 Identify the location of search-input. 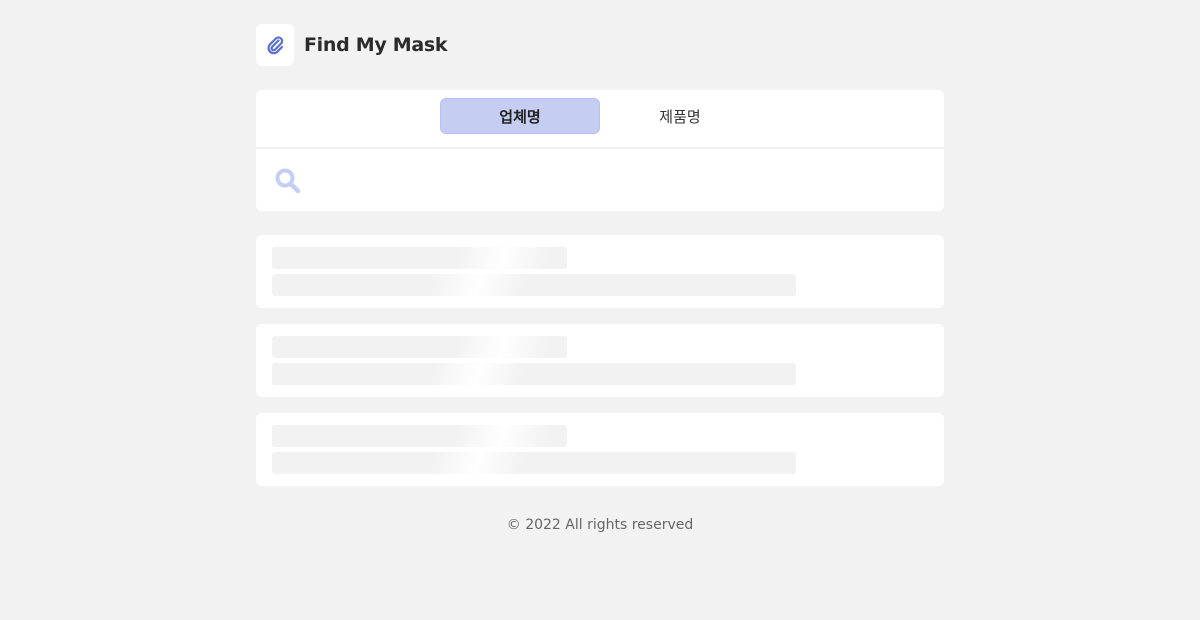
(616, 181).